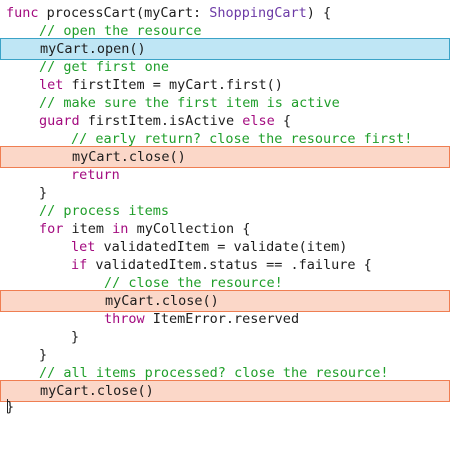  What do you see at coordinates (258, 121) in the screenshot?
I see `keyword-else: else` at bounding box center [258, 121].